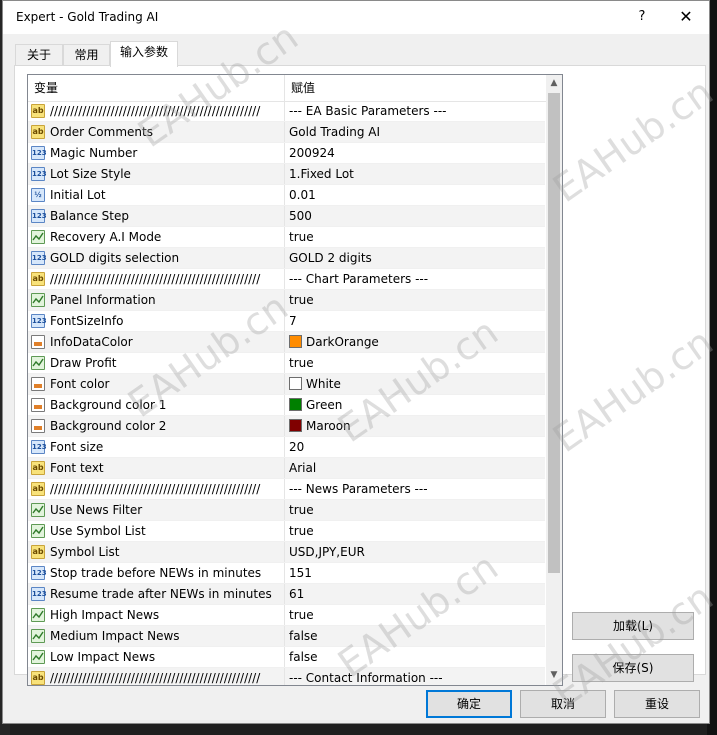  What do you see at coordinates (415, 153) in the screenshot?
I see `parameter-value-cell: 200924` at bounding box center [415, 153].